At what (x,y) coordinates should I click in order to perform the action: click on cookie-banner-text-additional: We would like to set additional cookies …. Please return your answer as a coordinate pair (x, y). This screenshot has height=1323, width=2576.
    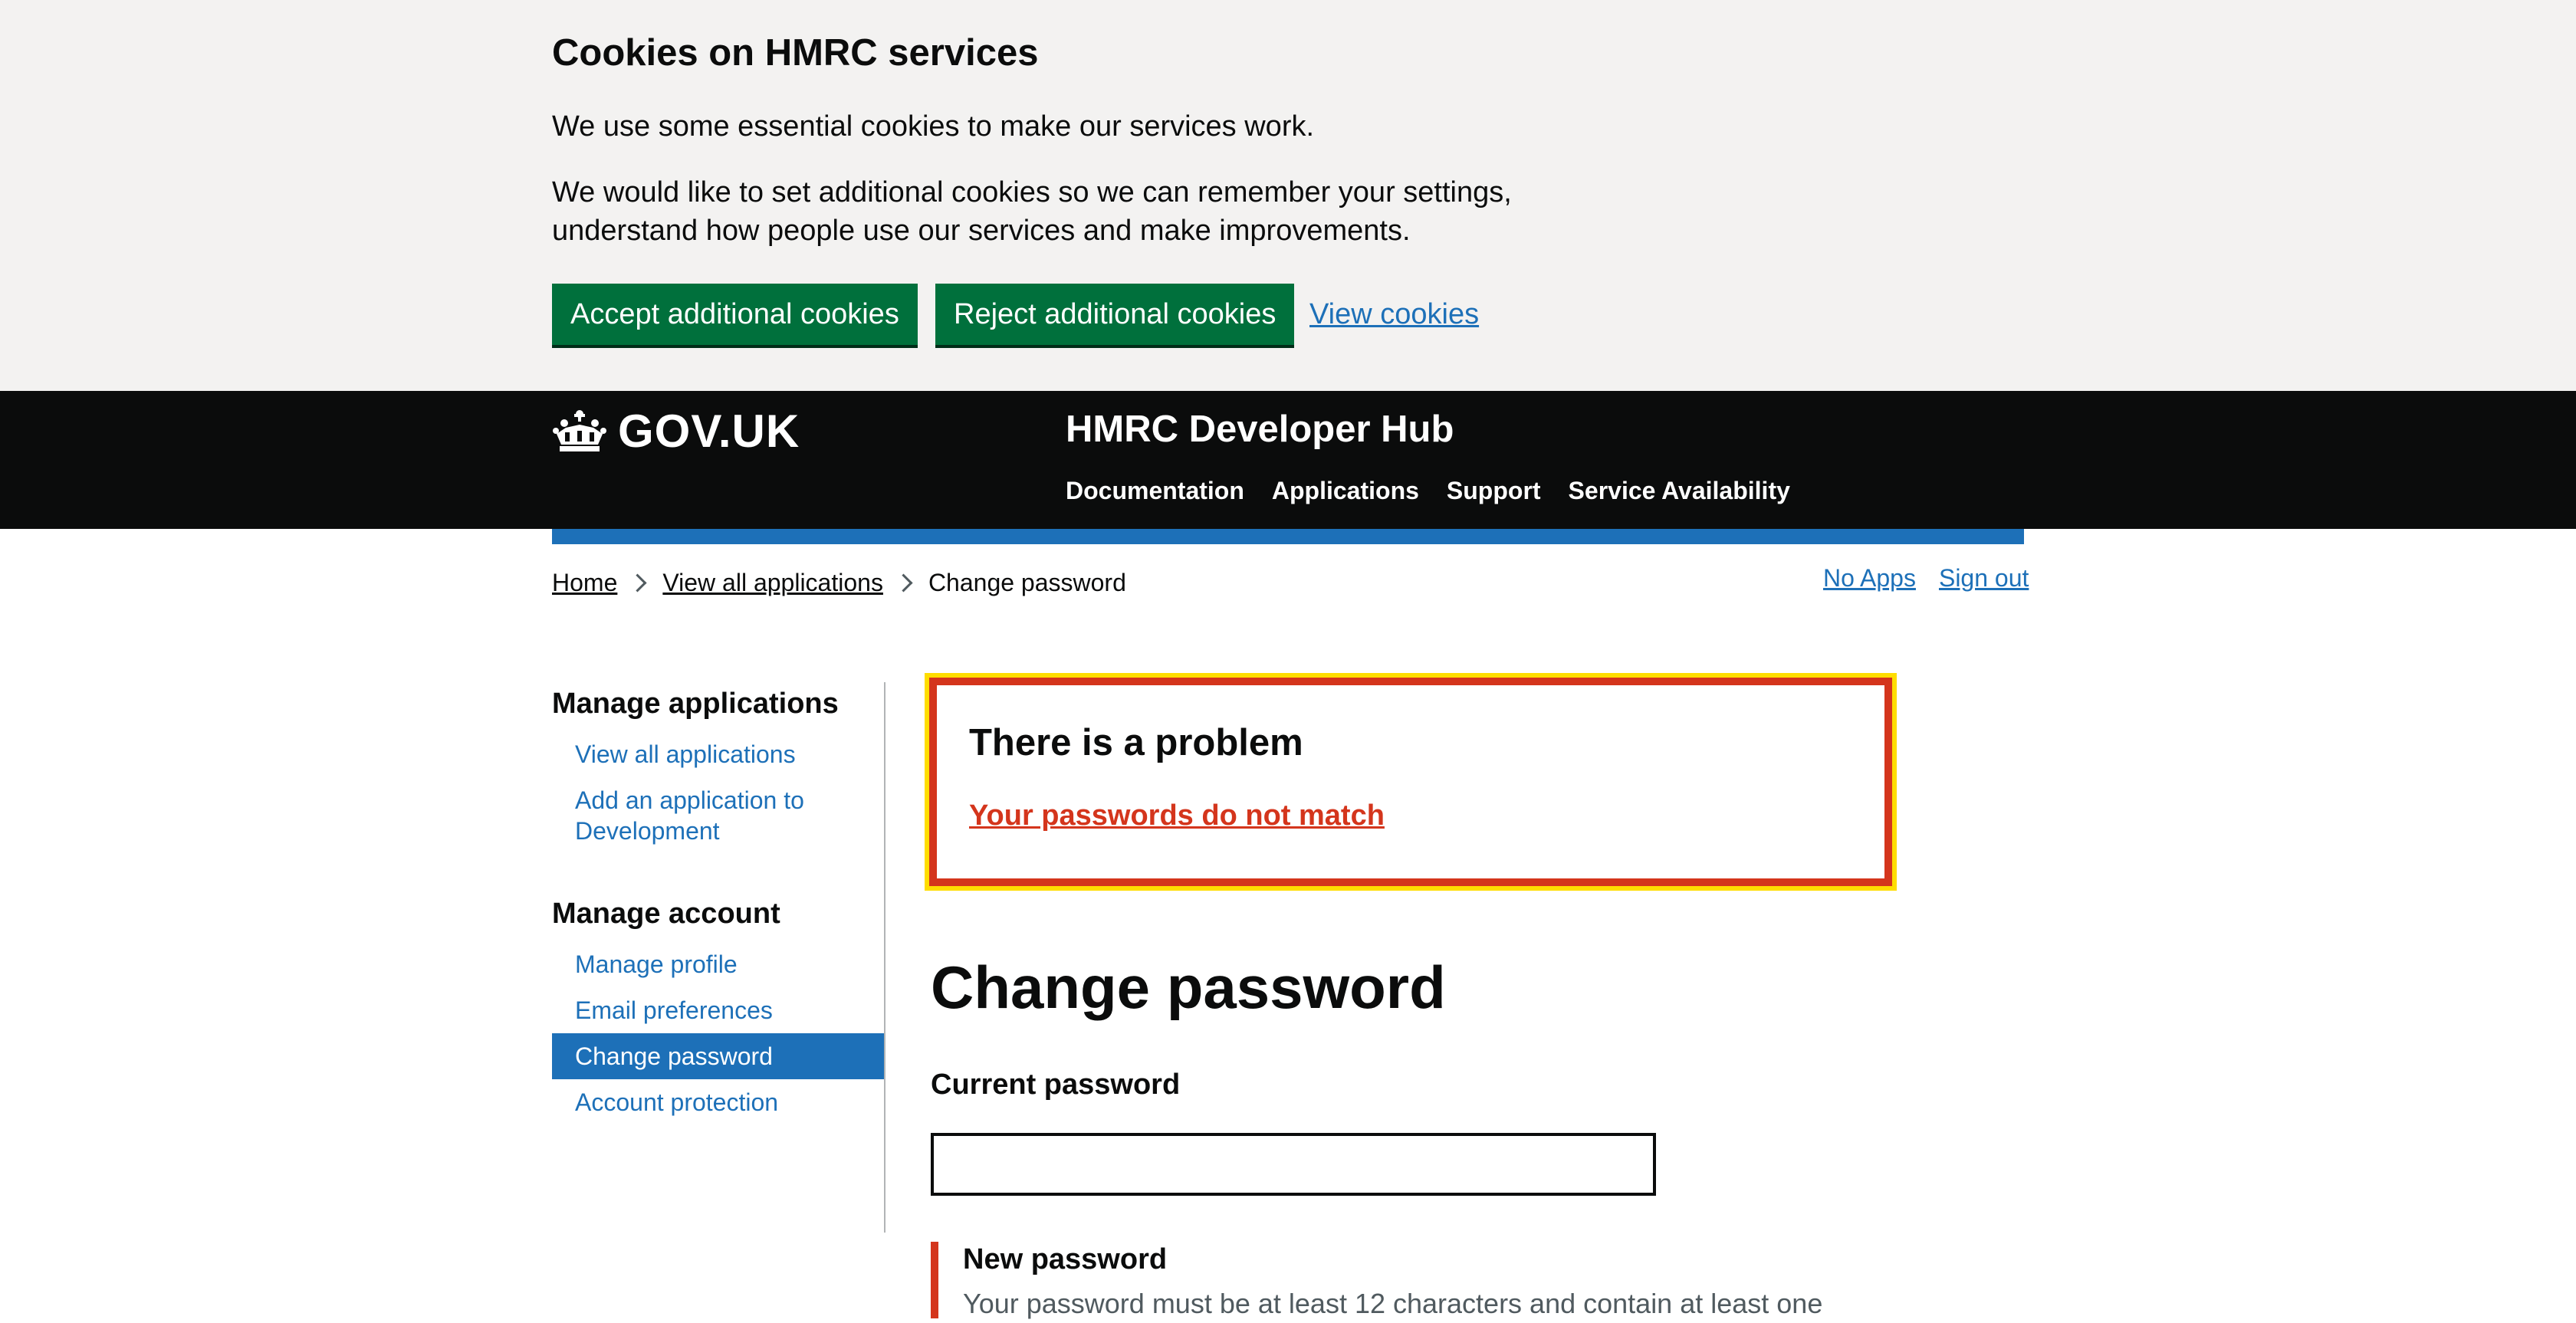
    Looking at the image, I should click on (1032, 211).